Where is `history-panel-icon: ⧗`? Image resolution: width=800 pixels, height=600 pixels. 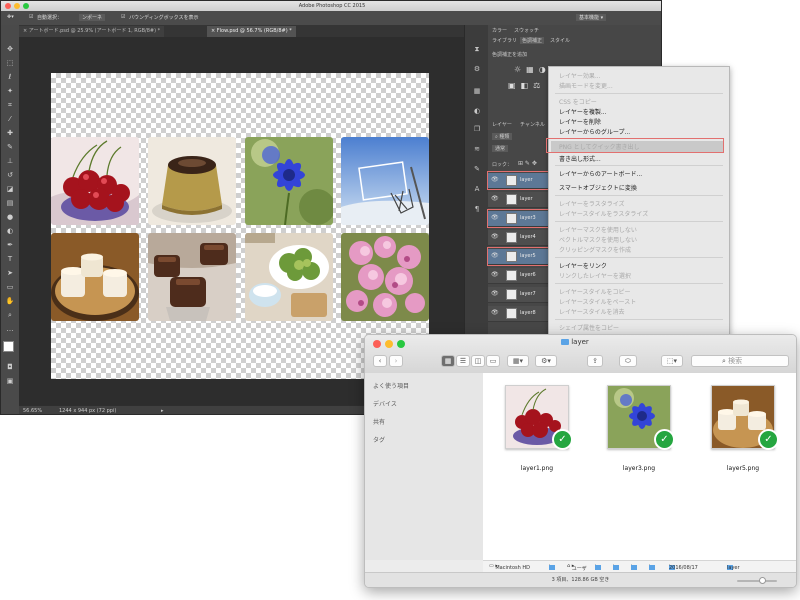 history-panel-icon: ⧗ is located at coordinates (477, 49).